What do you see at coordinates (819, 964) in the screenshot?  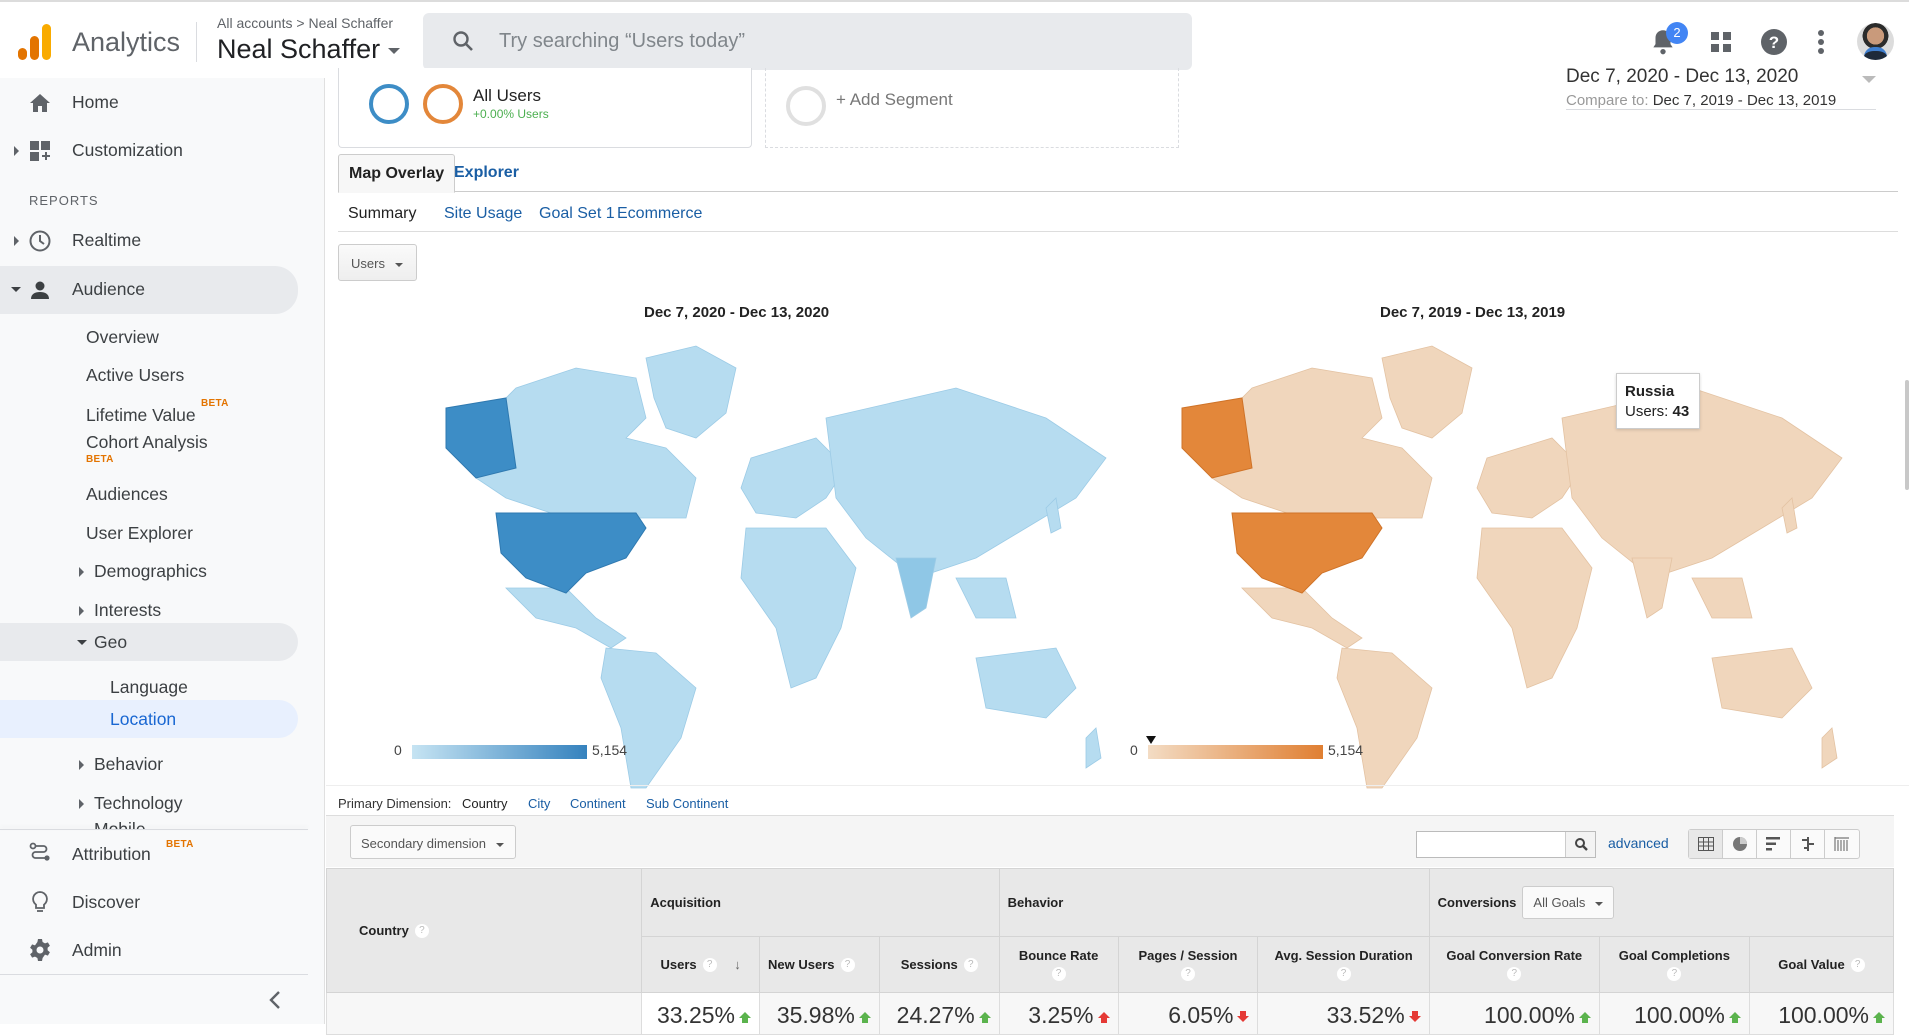 I see `column-header-new-users: New Users?` at bounding box center [819, 964].